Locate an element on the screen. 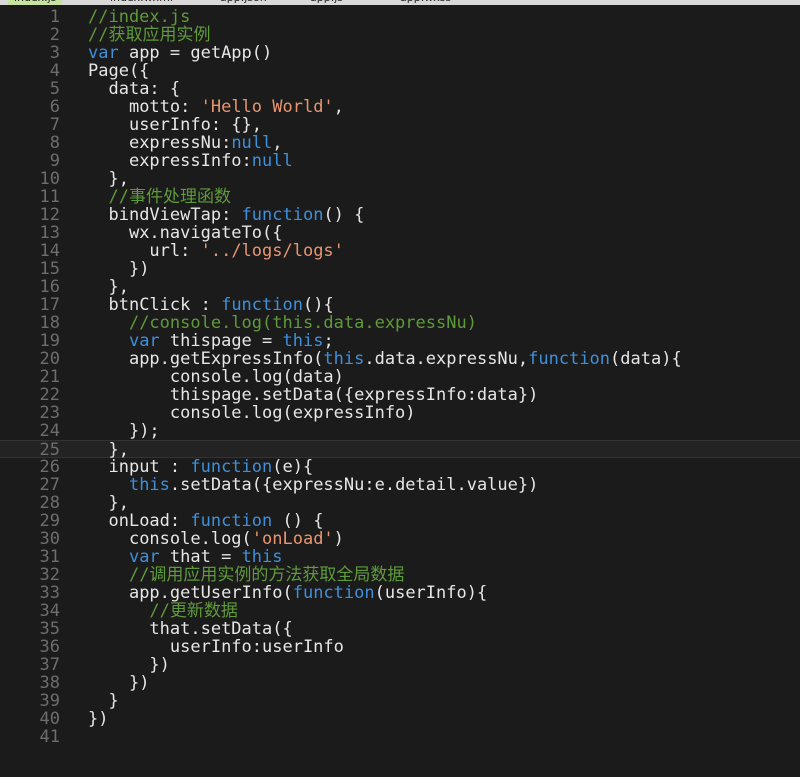 This screenshot has height=777, width=800. line-number: 6 is located at coordinates (54, 107).